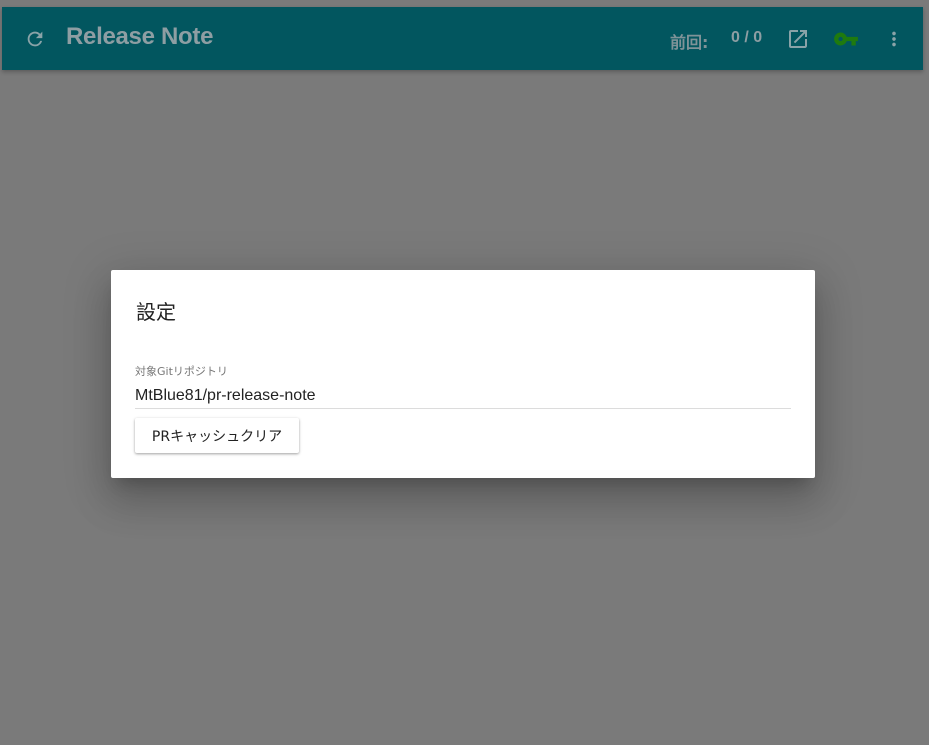  What do you see at coordinates (747, 37) in the screenshot?
I see `previous-count: 0 / 0` at bounding box center [747, 37].